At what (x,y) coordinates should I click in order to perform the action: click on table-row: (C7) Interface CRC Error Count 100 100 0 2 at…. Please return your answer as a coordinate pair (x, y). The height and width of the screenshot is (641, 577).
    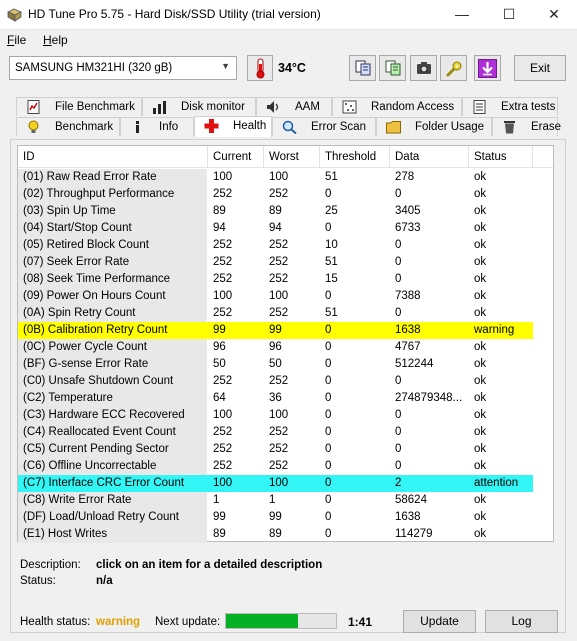
    Looking at the image, I should click on (275, 483).